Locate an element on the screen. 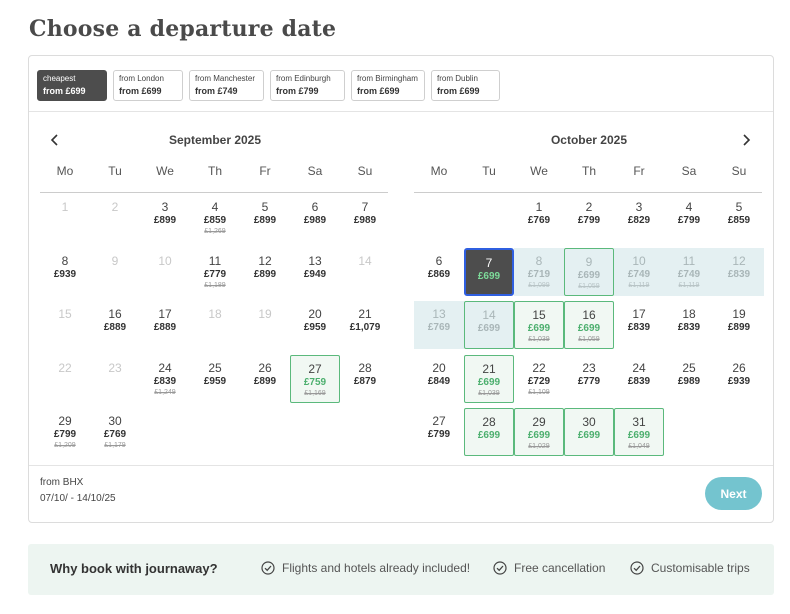  tab-manchester: from Manchester from £749 is located at coordinates (226, 85).